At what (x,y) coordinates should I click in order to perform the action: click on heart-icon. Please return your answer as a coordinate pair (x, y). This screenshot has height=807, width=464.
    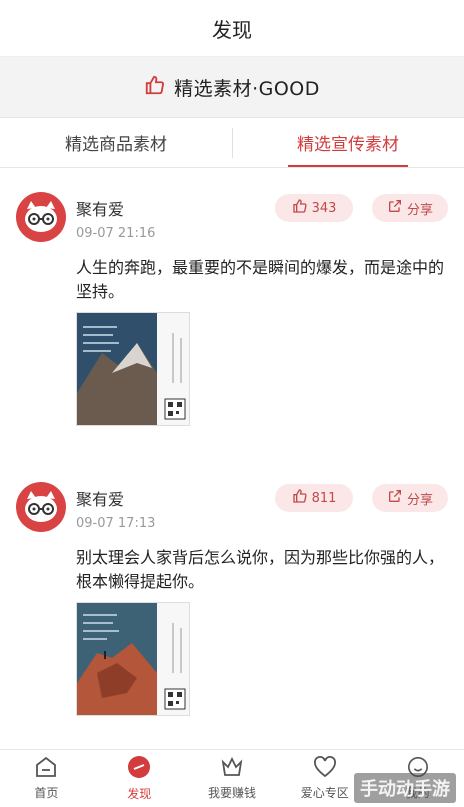
    Looking at the image, I should click on (325, 768).